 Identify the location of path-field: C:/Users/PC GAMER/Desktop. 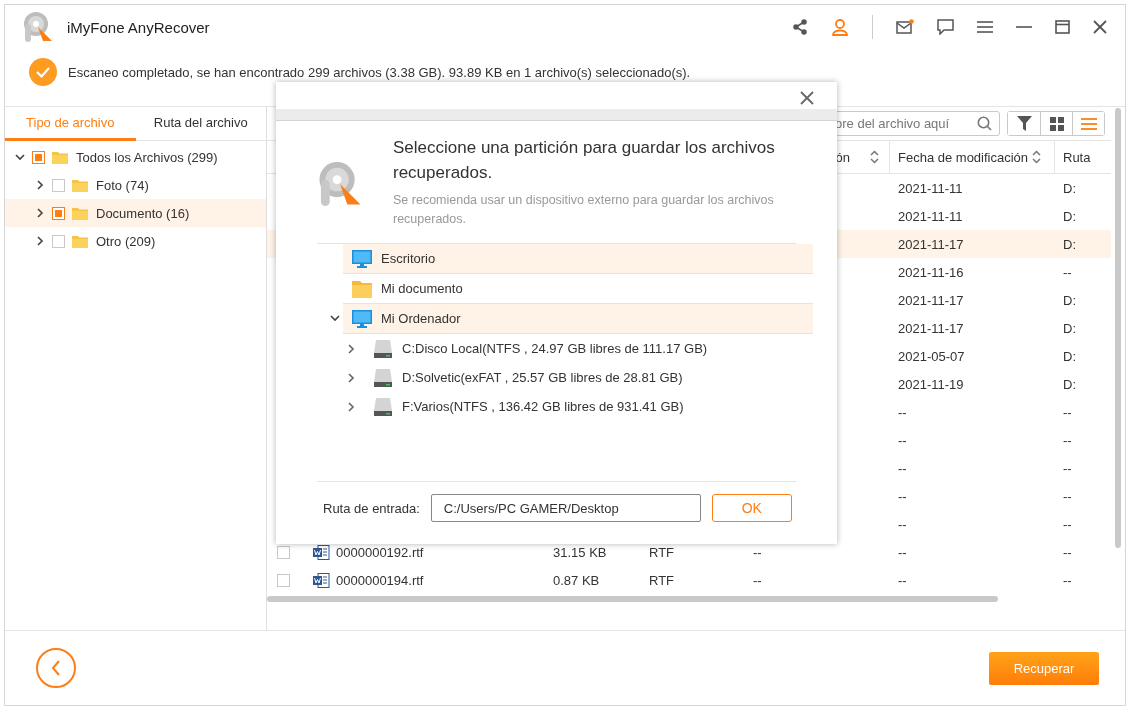
(565, 508).